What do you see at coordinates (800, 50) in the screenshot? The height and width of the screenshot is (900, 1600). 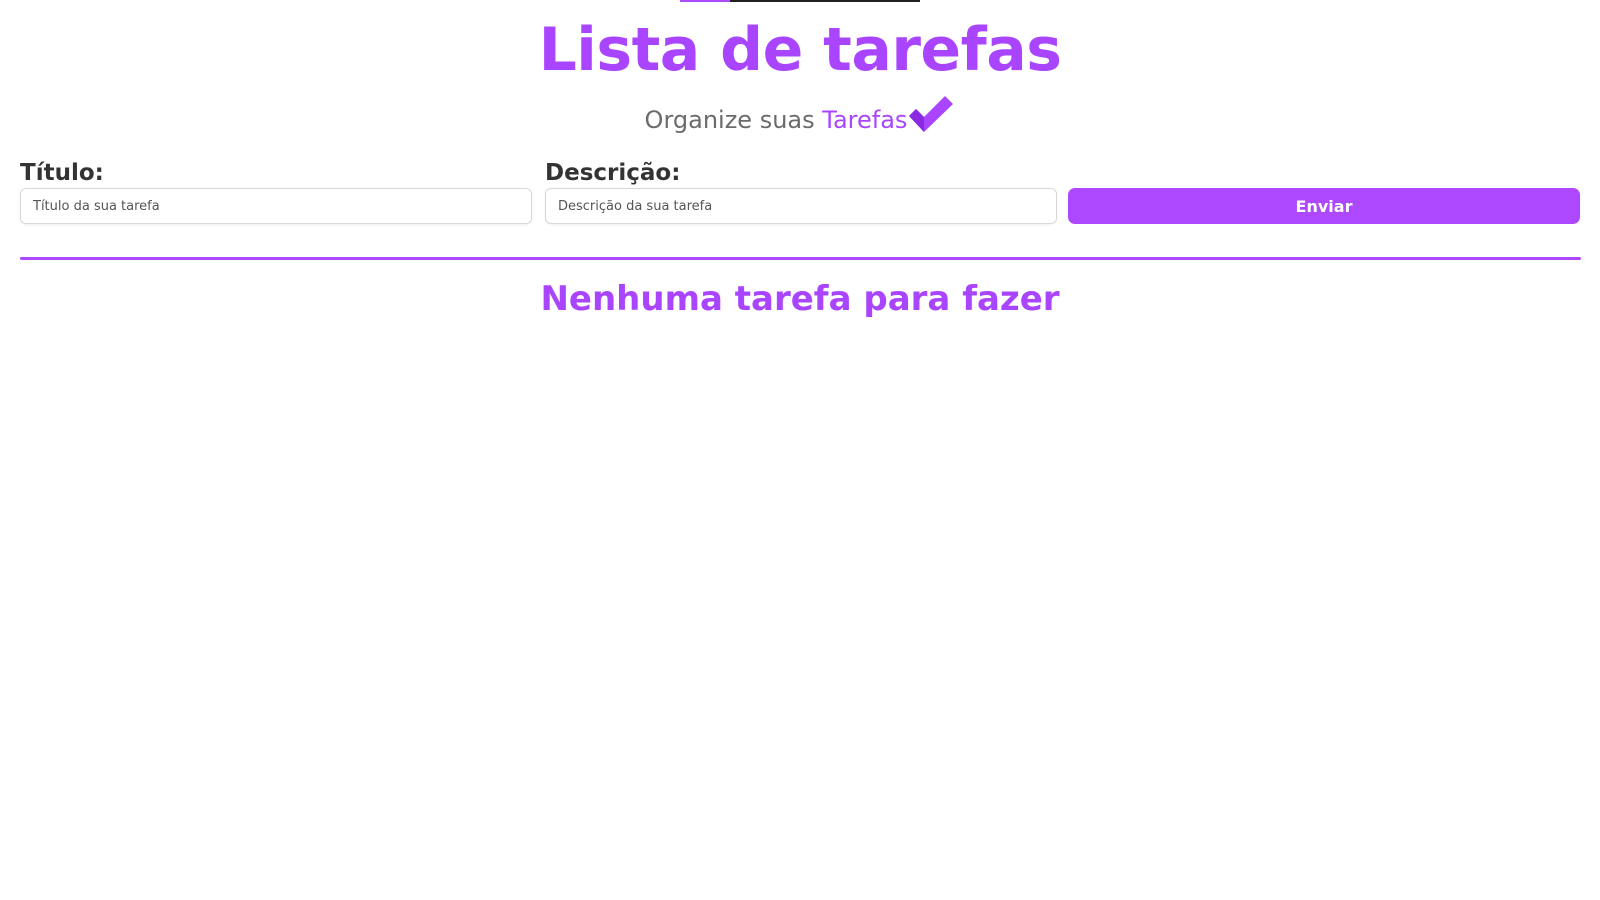 I see `page-title: Lista de tarefas` at bounding box center [800, 50].